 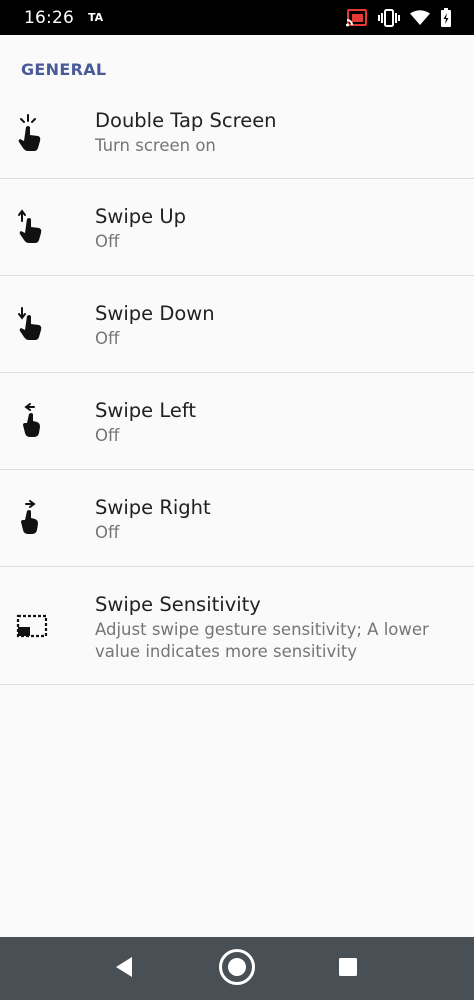 I want to click on setting-title: Double Tap Screen, so click(x=186, y=120).